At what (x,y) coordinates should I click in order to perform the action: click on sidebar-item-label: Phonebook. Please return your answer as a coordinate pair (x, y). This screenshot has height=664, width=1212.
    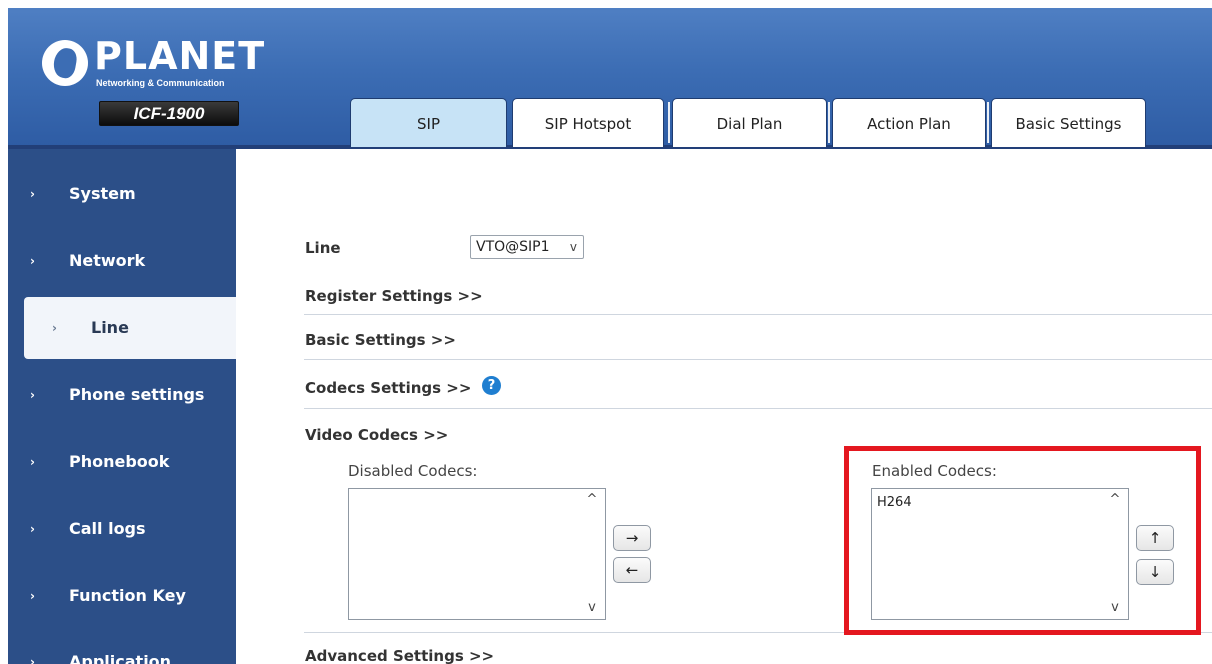
    Looking at the image, I should click on (119, 461).